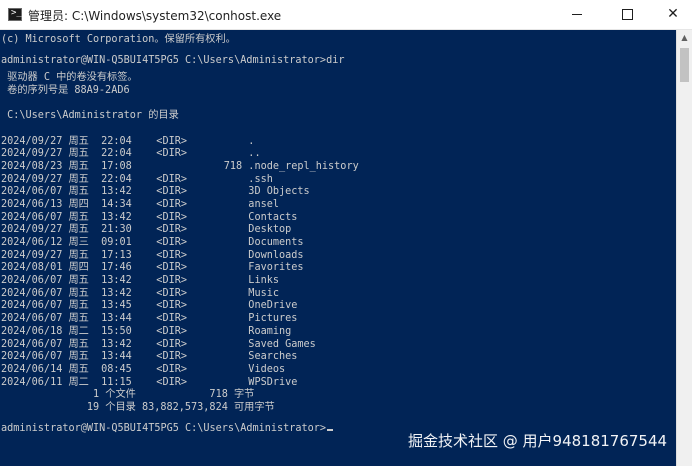 Image resolution: width=692 pixels, height=466 pixels. I want to click on console-line: 2024/06/07 周五 13:42 <DIR> Music, so click(338, 291).